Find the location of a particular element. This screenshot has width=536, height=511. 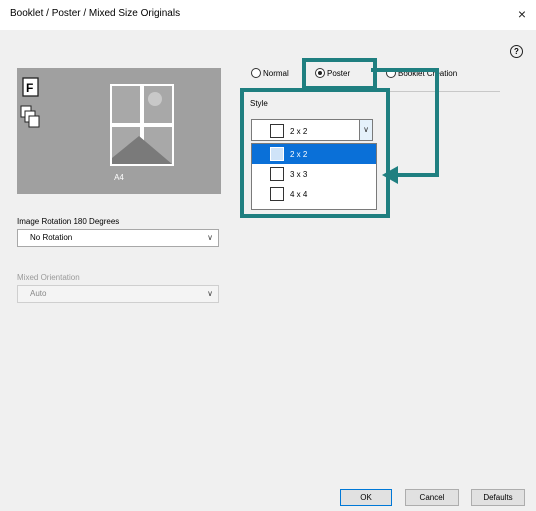

style-option-4x4: 4 x 4 is located at coordinates (314, 194).